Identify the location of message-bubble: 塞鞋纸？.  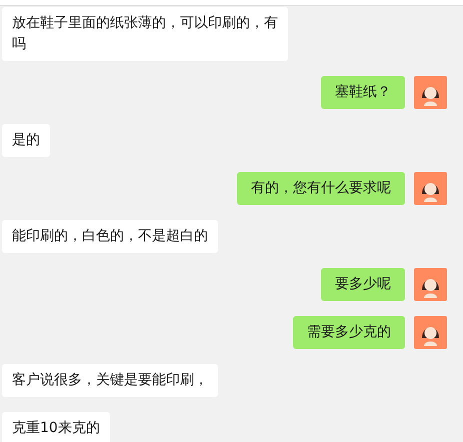
(363, 92).